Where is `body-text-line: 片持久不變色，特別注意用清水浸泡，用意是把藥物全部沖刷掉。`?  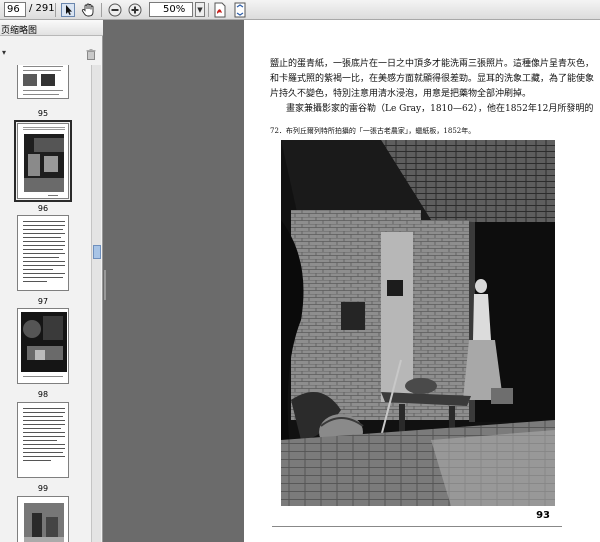
body-text-line: 片持久不變色，特別注意用清水浸泡，用意是把藥物全部沖刷掉。 is located at coordinates (401, 94).